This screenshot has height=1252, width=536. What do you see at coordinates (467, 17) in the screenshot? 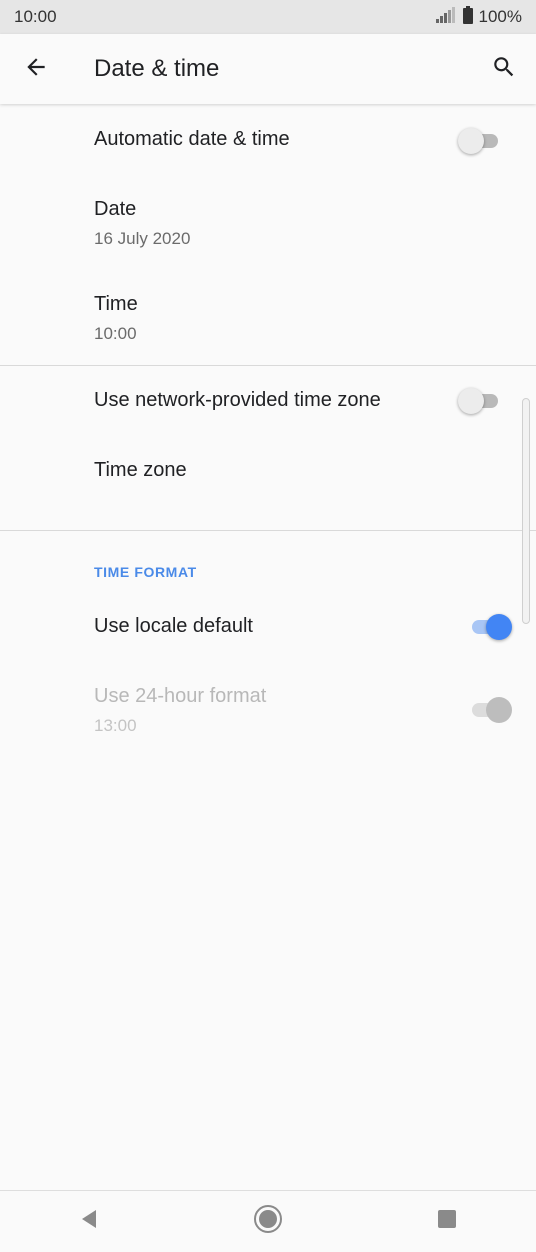
I see `battery-icon` at bounding box center [467, 17].